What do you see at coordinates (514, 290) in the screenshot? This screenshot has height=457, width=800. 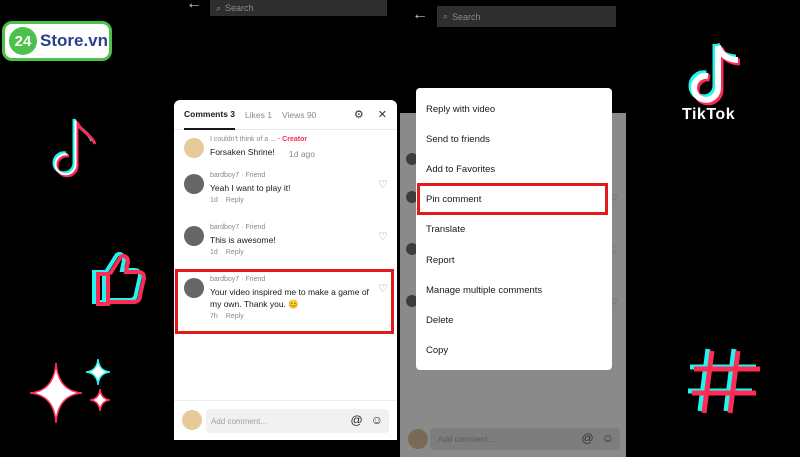 I see `menu-item-manage-multiple-comments: Manage multiple comments` at bounding box center [514, 290].